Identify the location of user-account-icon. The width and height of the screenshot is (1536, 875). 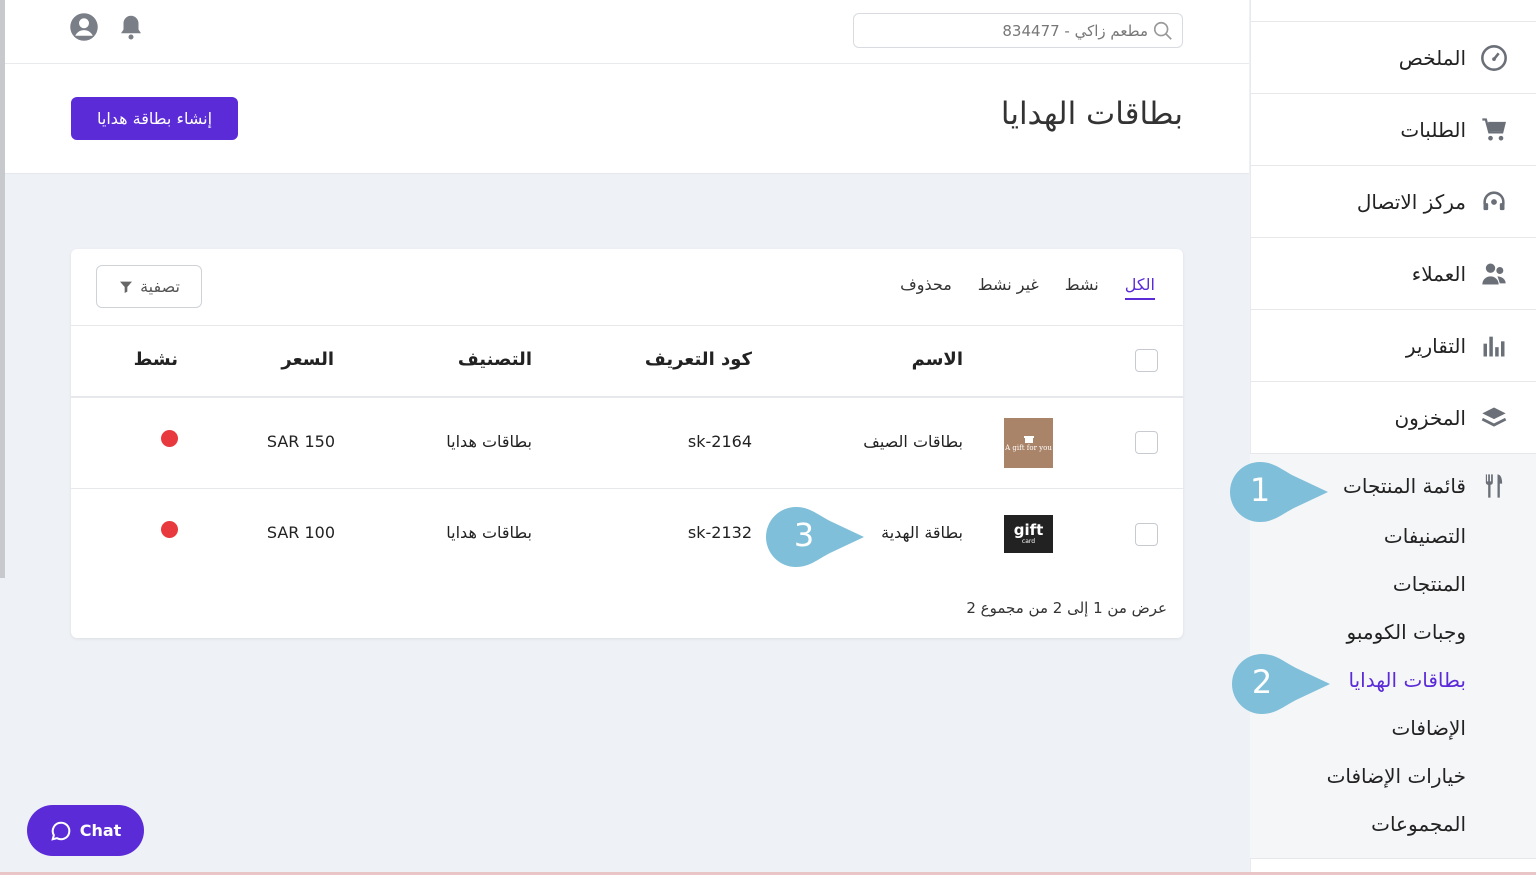
(84, 27).